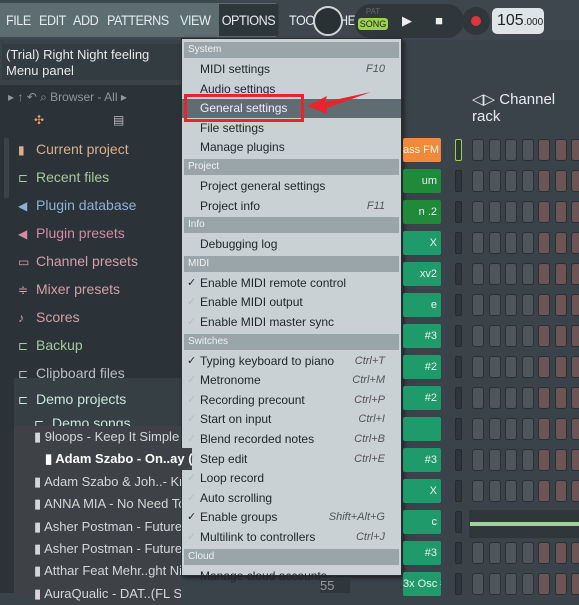  What do you see at coordinates (291, 419) in the screenshot?
I see `menu-item: ✓ Start on input Ctrl+I` at bounding box center [291, 419].